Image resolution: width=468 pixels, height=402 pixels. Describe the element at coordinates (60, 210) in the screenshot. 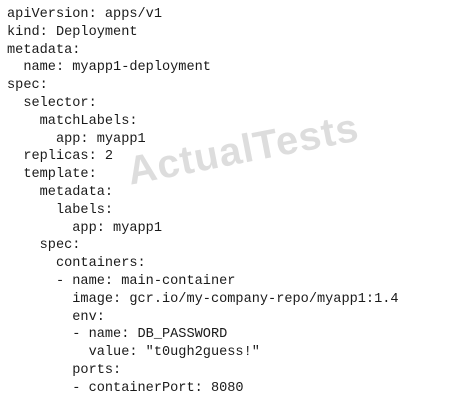

I see `code-line: labels:` at that location.